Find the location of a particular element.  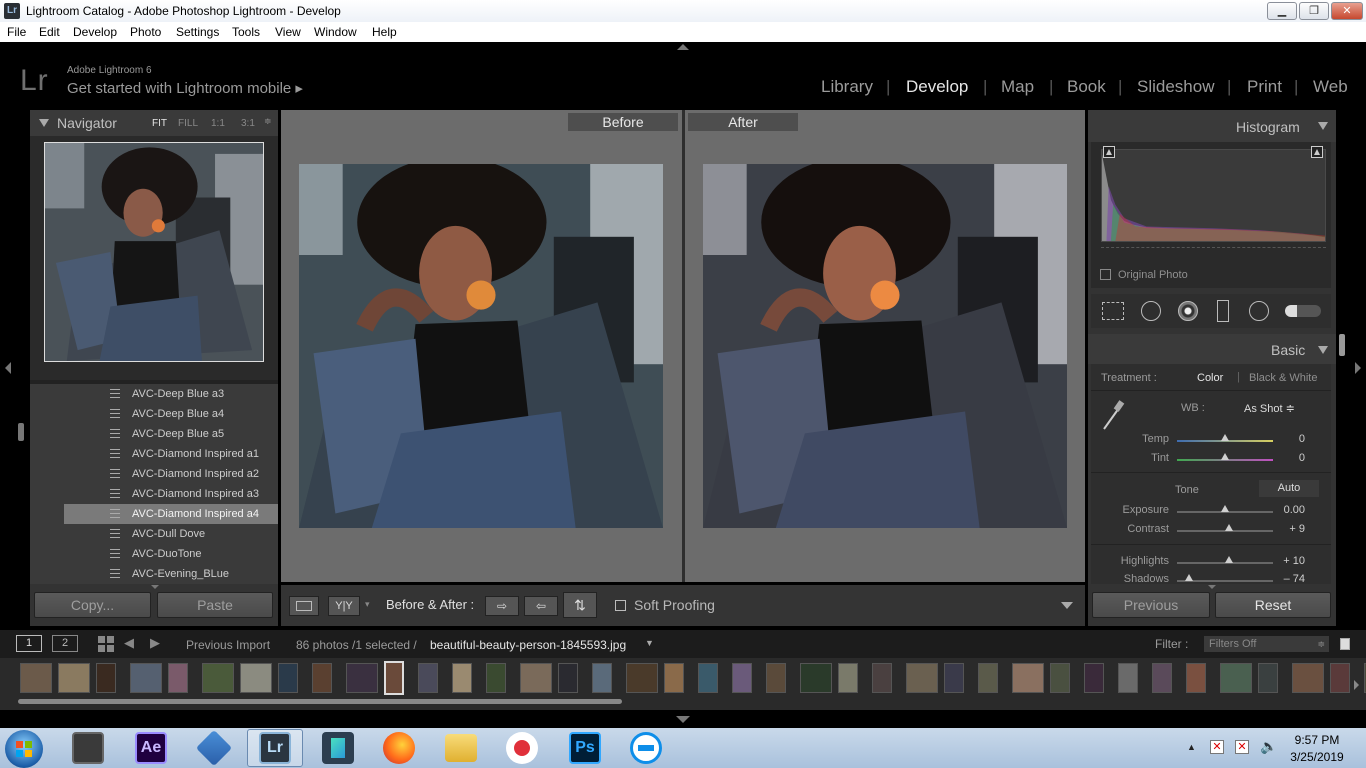

secondary-screen-button: 2 is located at coordinates (65, 643).